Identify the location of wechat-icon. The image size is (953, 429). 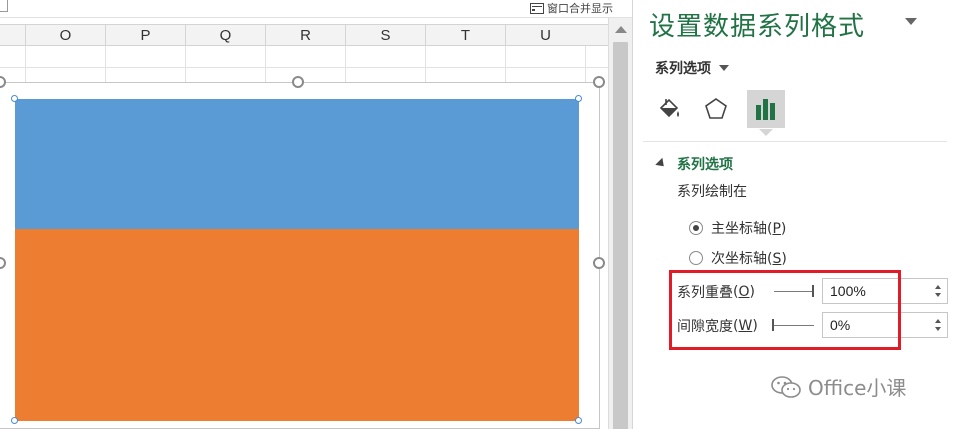
(786, 386).